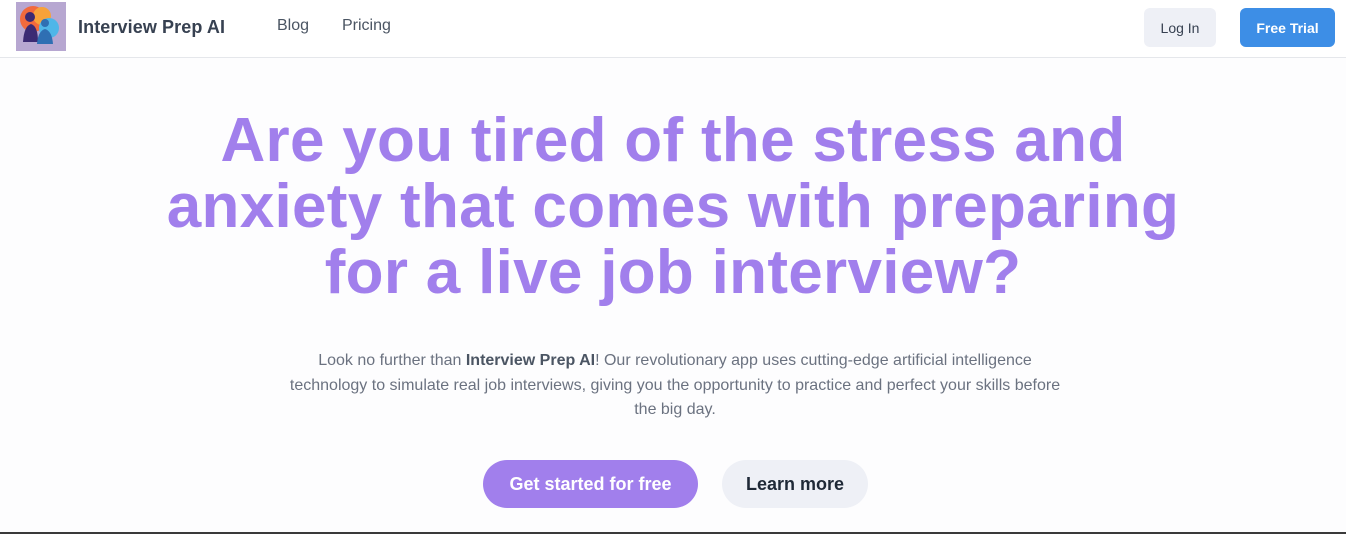 The width and height of the screenshot is (1346, 534). What do you see at coordinates (366, 26) in the screenshot?
I see `nav-link-pricing: Pricing` at bounding box center [366, 26].